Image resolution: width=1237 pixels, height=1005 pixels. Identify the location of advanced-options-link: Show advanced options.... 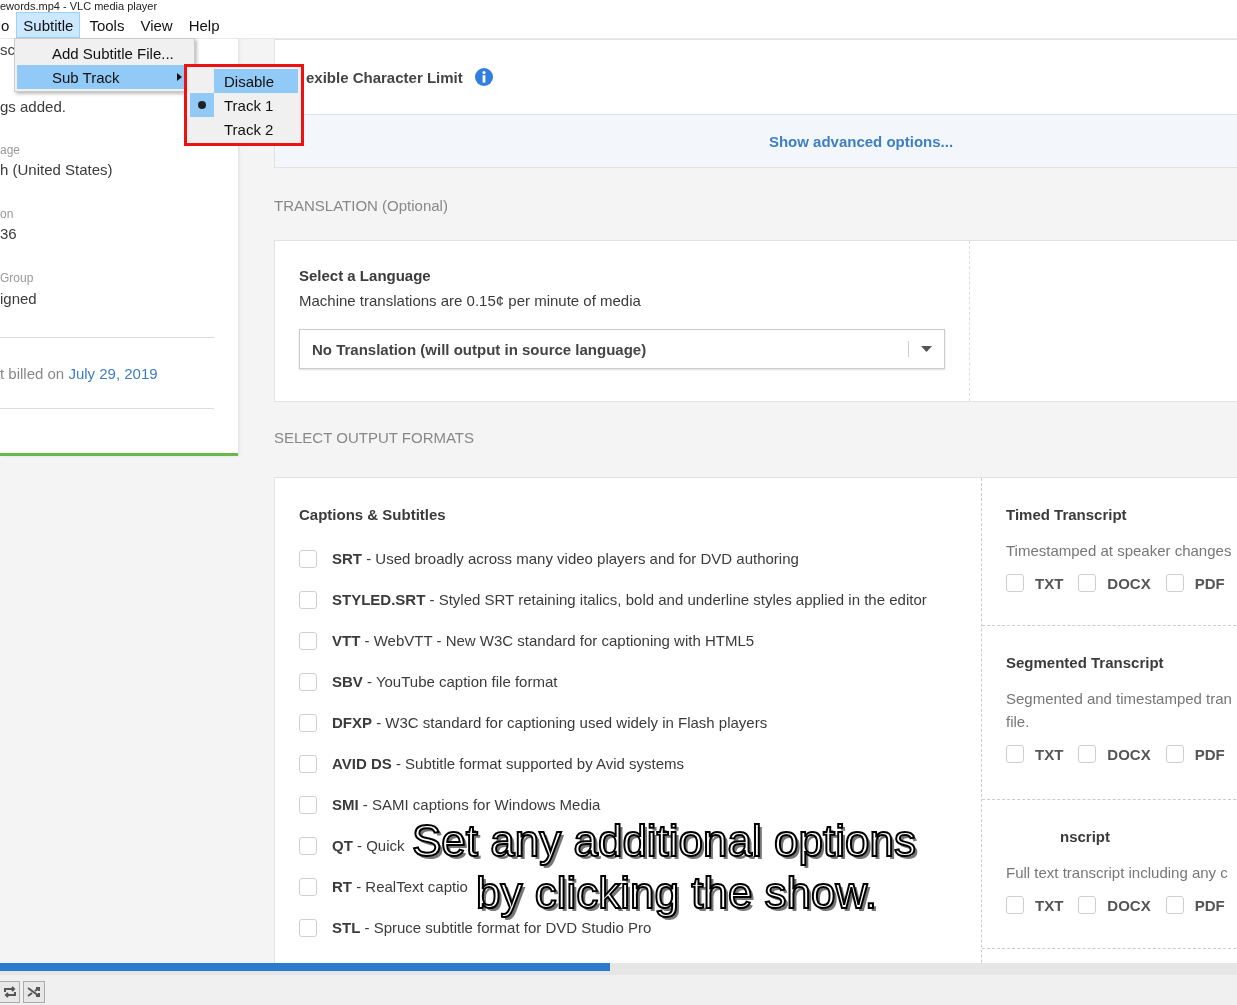
(861, 141).